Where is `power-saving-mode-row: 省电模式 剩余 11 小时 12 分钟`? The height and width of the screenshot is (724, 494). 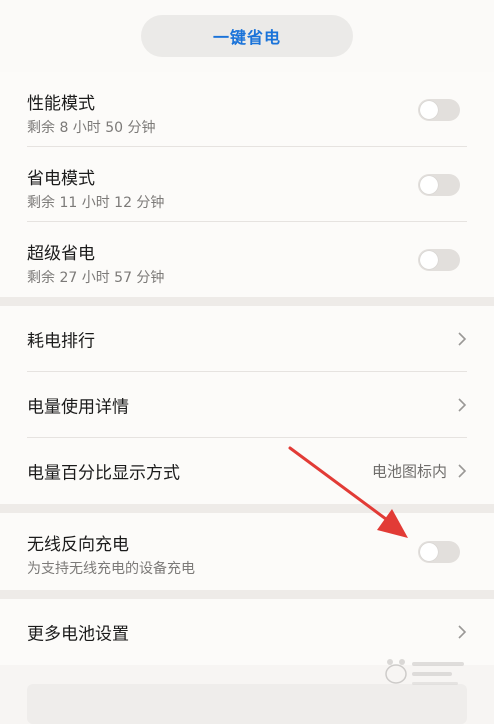 power-saving-mode-row: 省电模式 剩余 11 小时 12 分钟 is located at coordinates (247, 184).